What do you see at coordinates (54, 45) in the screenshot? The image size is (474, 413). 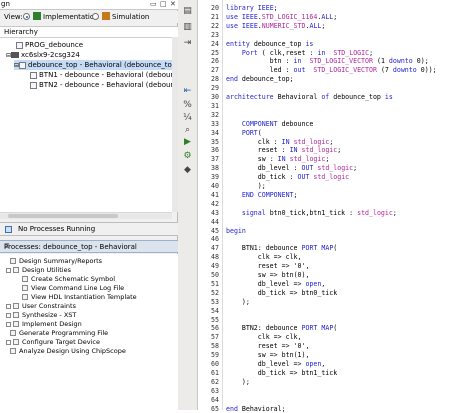 I see `tree-node-label: PROG_debounce` at bounding box center [54, 45].